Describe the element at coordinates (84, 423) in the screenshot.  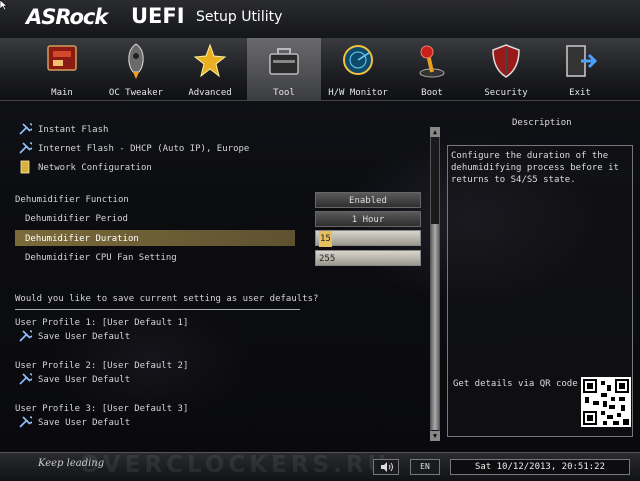
I see `save-user-default-3-button: Save User Default` at that location.